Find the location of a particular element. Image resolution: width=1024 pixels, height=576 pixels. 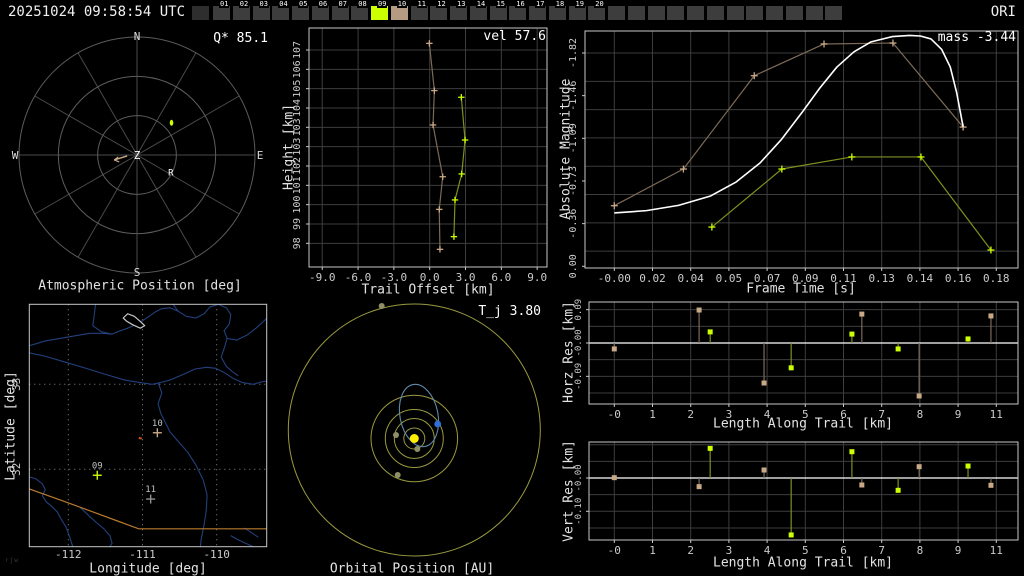

svg-text: 107 is located at coordinates (297, 50).